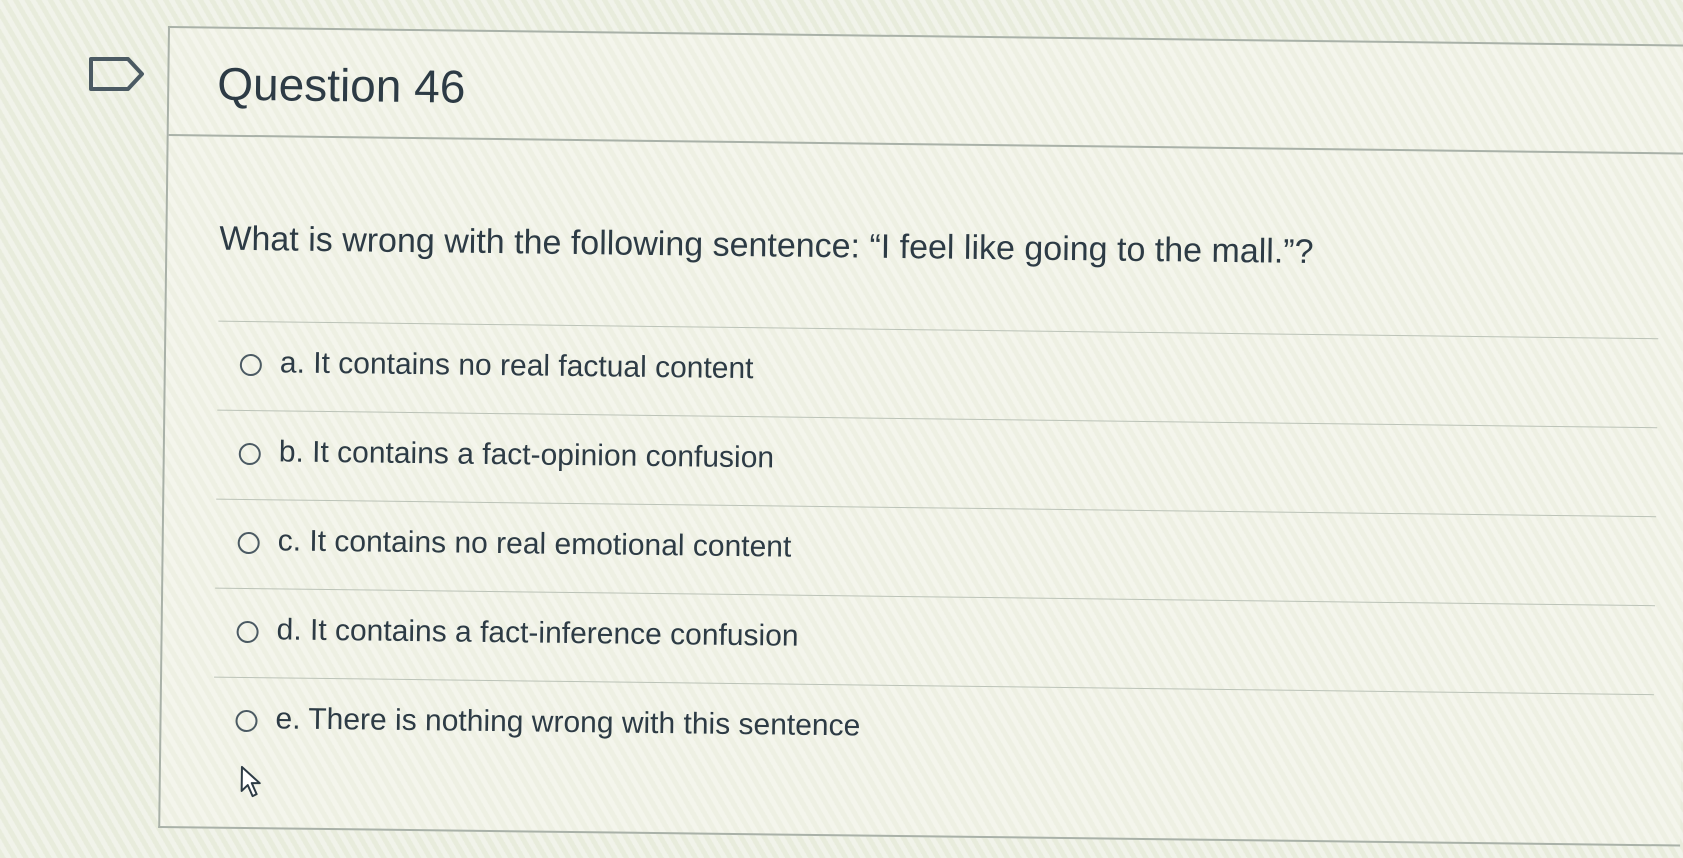  I want to click on question-title: Question 46, so click(341, 85).